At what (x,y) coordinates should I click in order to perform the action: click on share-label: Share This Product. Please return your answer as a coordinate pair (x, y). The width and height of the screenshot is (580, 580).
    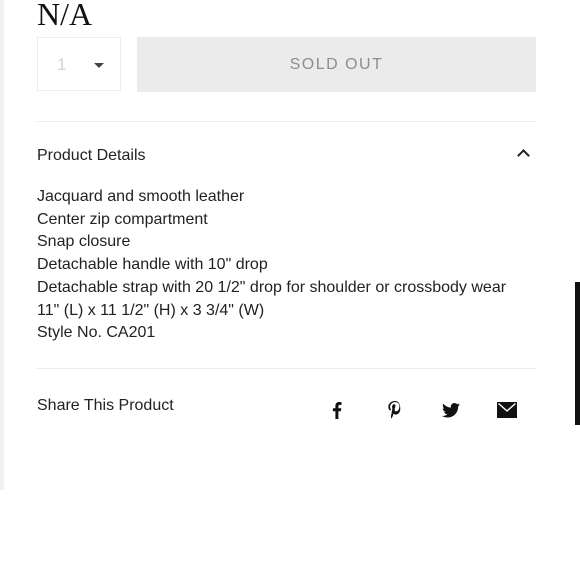
    Looking at the image, I should click on (105, 405).